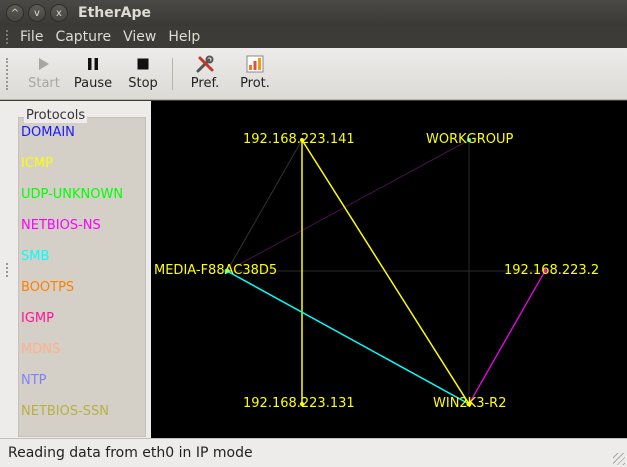 The height and width of the screenshot is (467, 627). I want to click on toolbar-separator, so click(172, 74).